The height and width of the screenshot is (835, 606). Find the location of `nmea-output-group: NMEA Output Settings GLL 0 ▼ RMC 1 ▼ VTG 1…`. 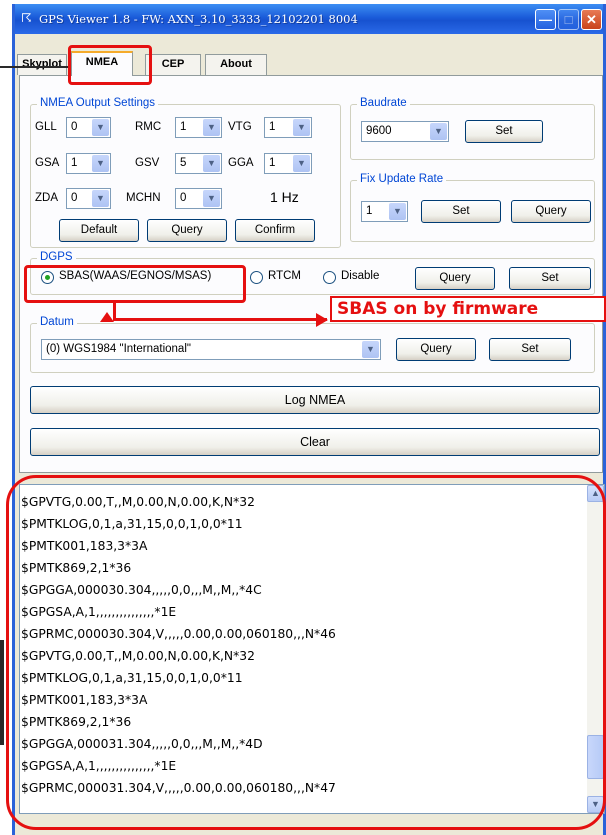

nmea-output-group: NMEA Output Settings GLL 0 ▼ RMC 1 ▼ VTG 1… is located at coordinates (185, 172).